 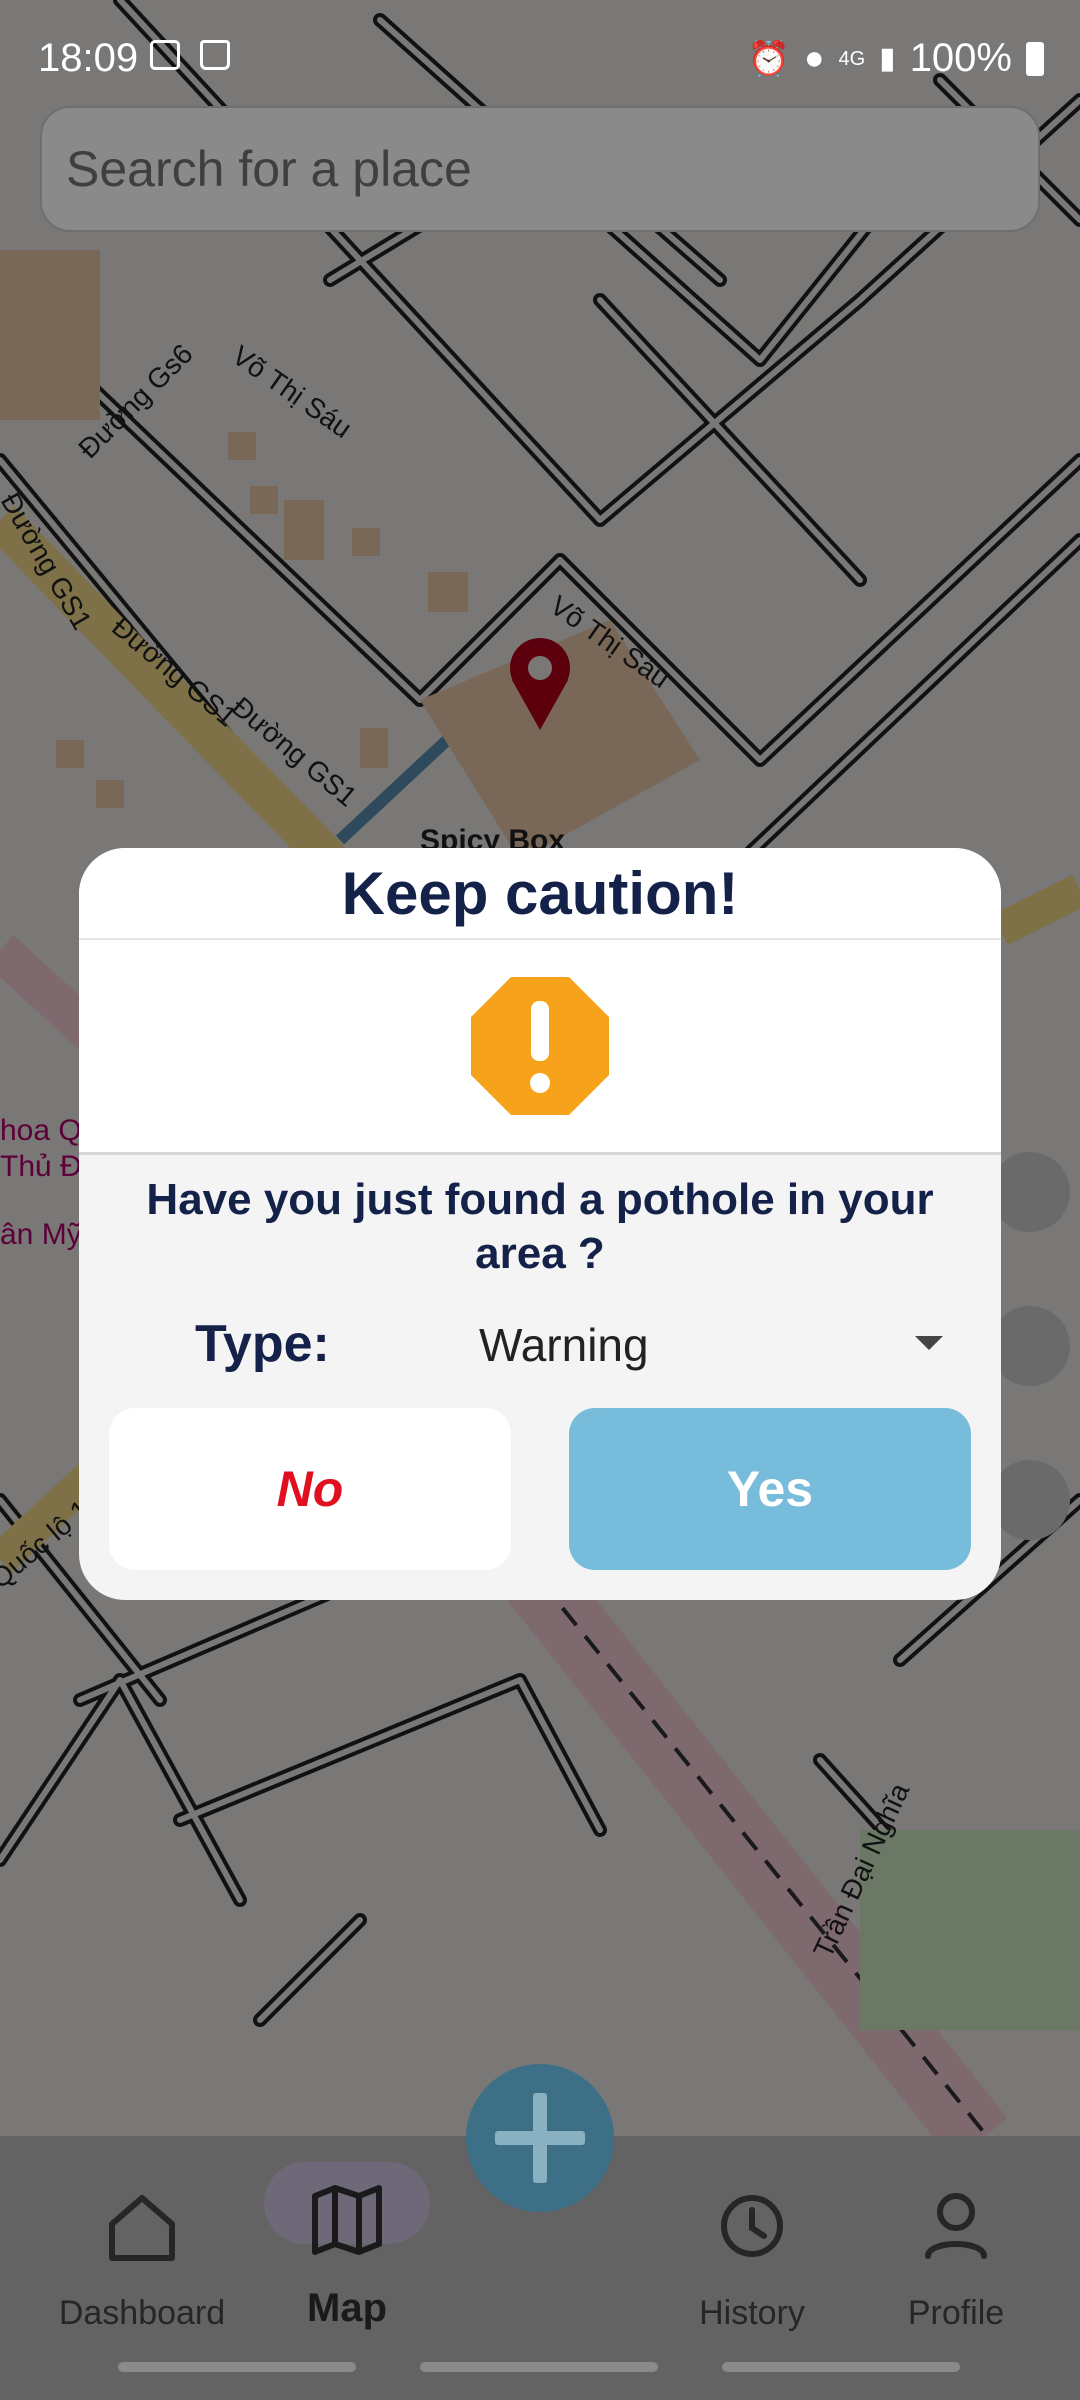 What do you see at coordinates (165, 55) in the screenshot?
I see `gallery-icon` at bounding box center [165, 55].